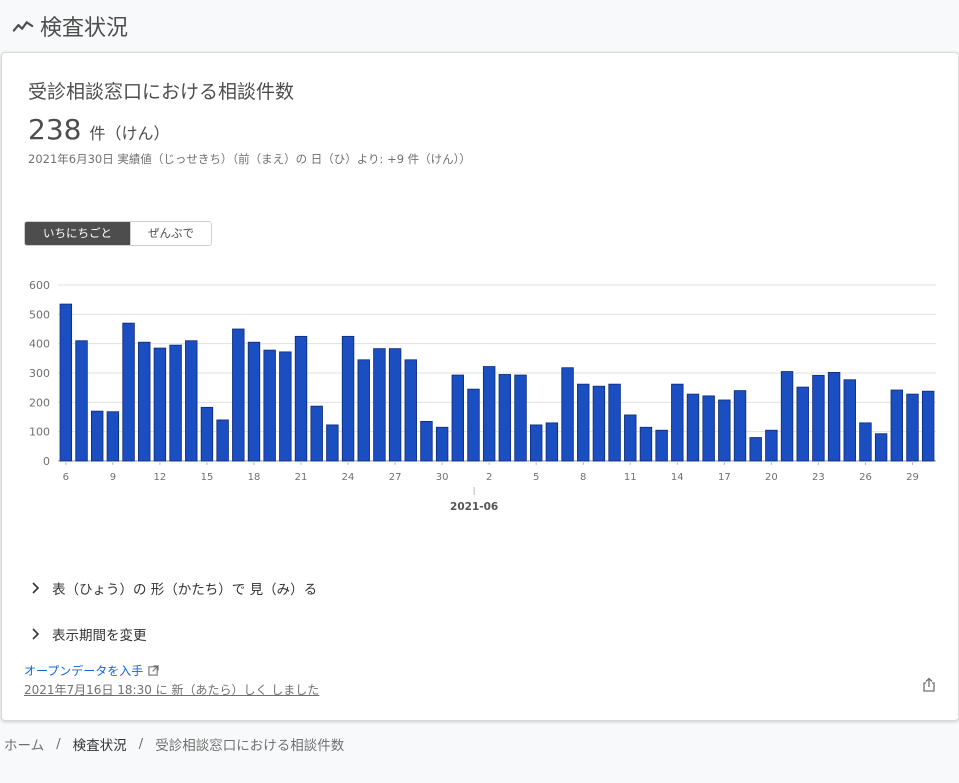 This screenshot has width=959, height=783. I want to click on chevron-right-icon, so click(36, 634).